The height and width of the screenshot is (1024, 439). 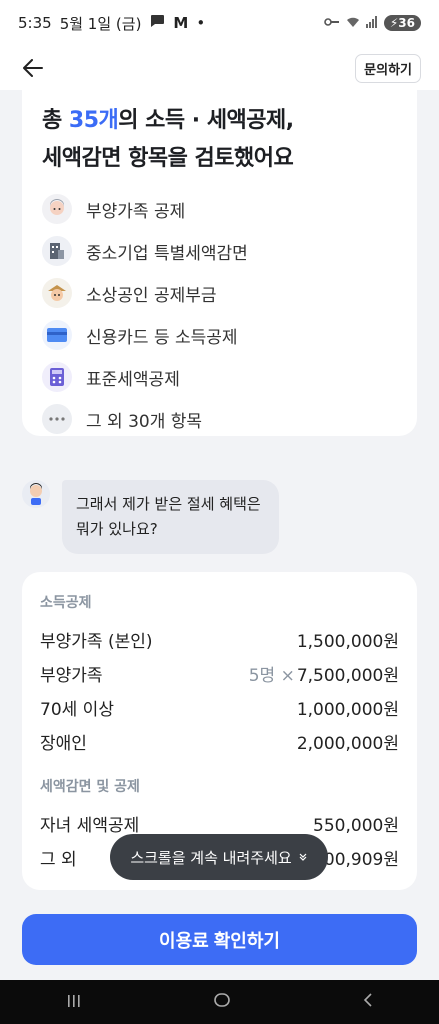 I want to click on back-nav-icon, so click(x=368, y=1002).